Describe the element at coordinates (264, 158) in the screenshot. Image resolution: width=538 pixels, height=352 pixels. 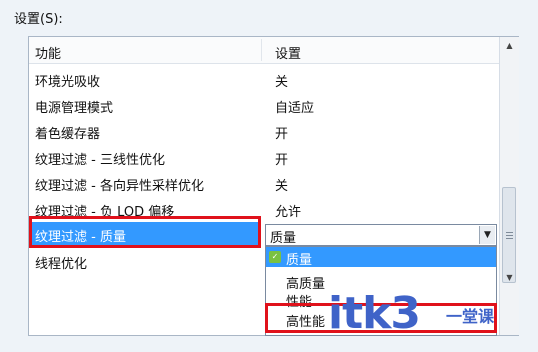
I see `list-item: 纹理过滤 - 三线性优化 开` at that location.